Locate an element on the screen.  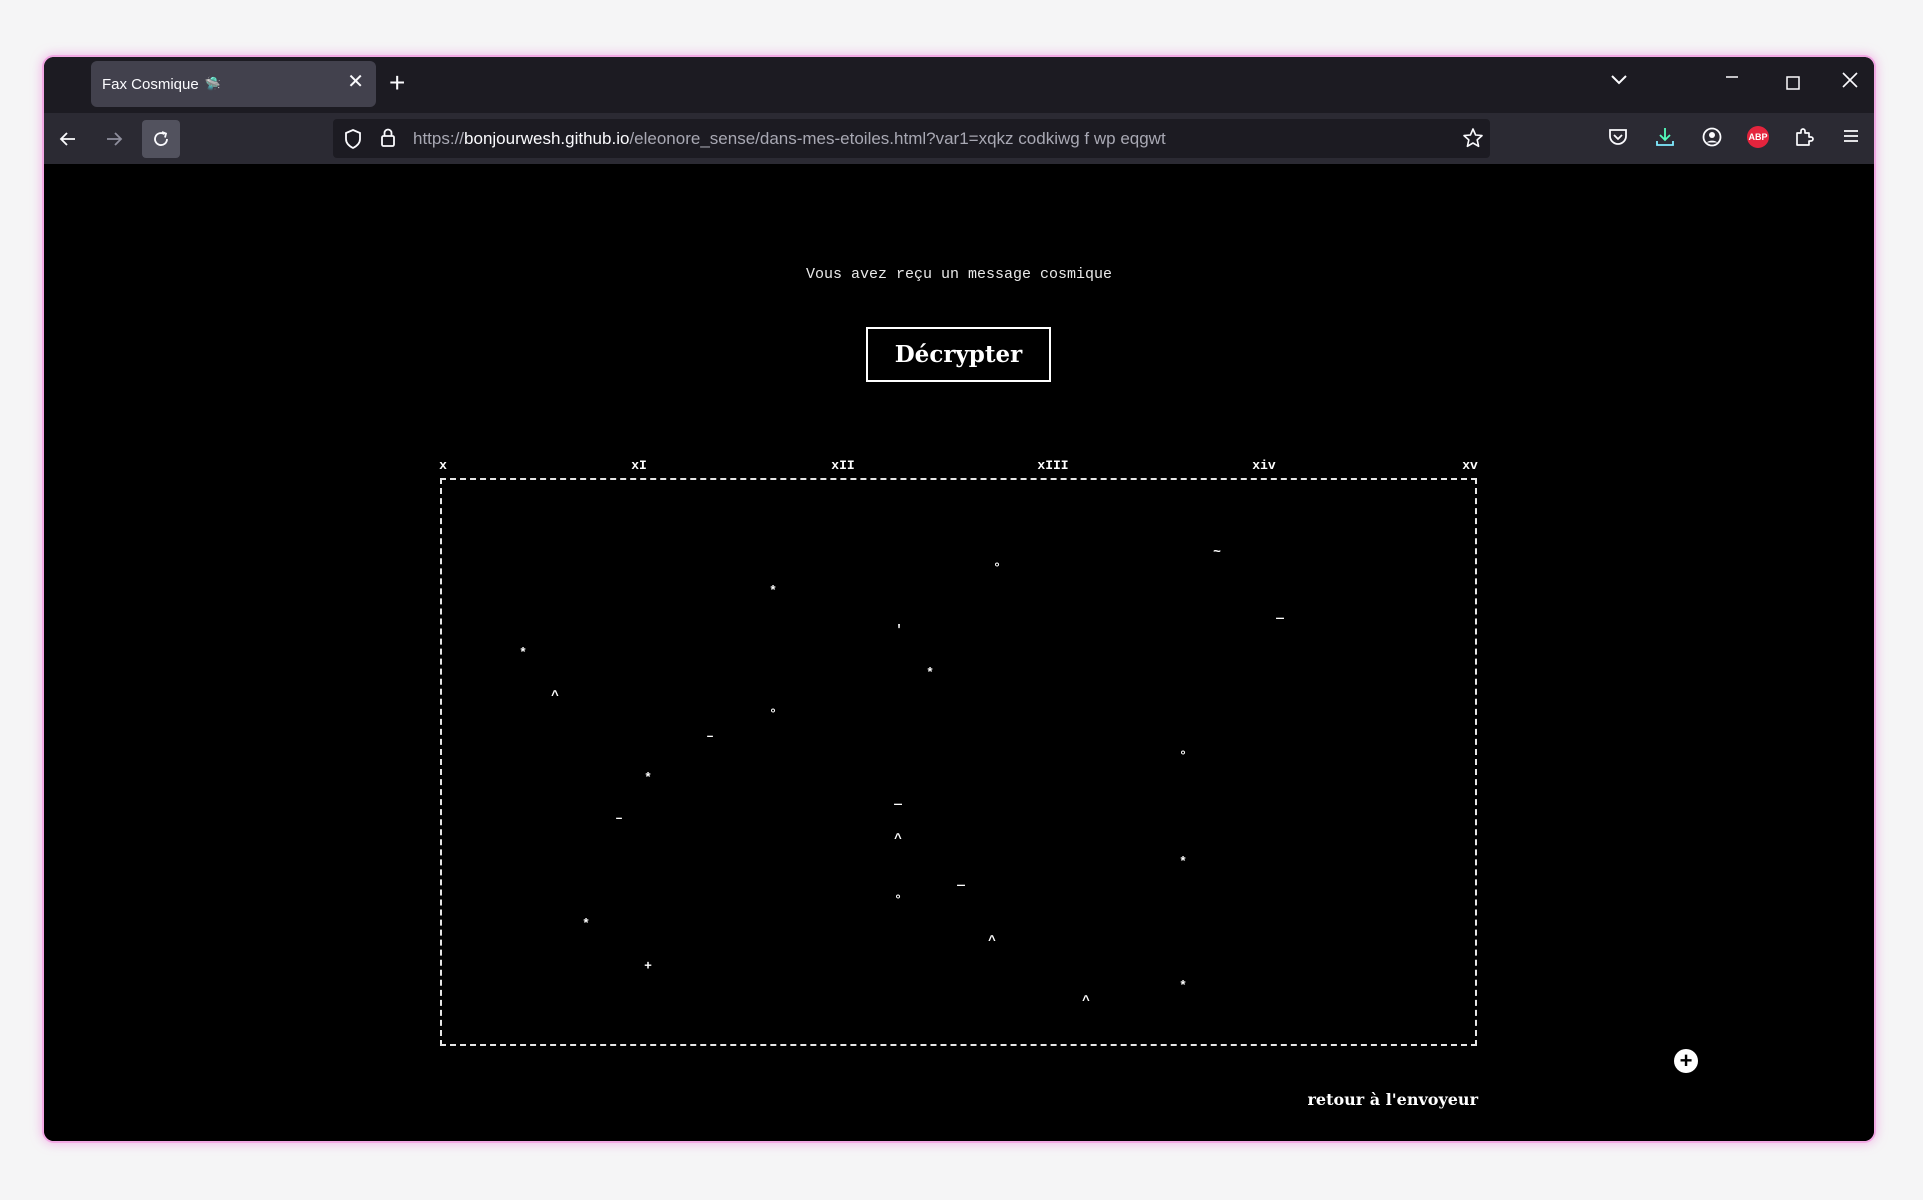
chevron-down-icon is located at coordinates (1619, 80).